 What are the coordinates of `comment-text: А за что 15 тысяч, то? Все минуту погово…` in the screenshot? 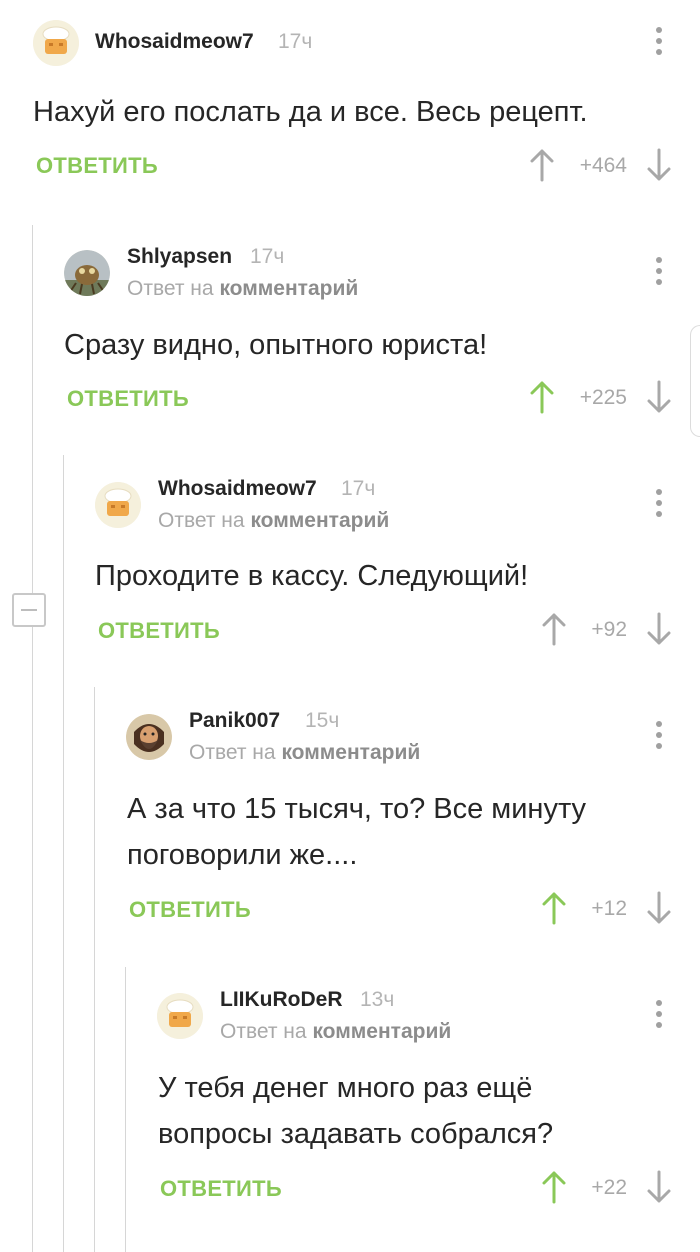 It's located at (397, 832).